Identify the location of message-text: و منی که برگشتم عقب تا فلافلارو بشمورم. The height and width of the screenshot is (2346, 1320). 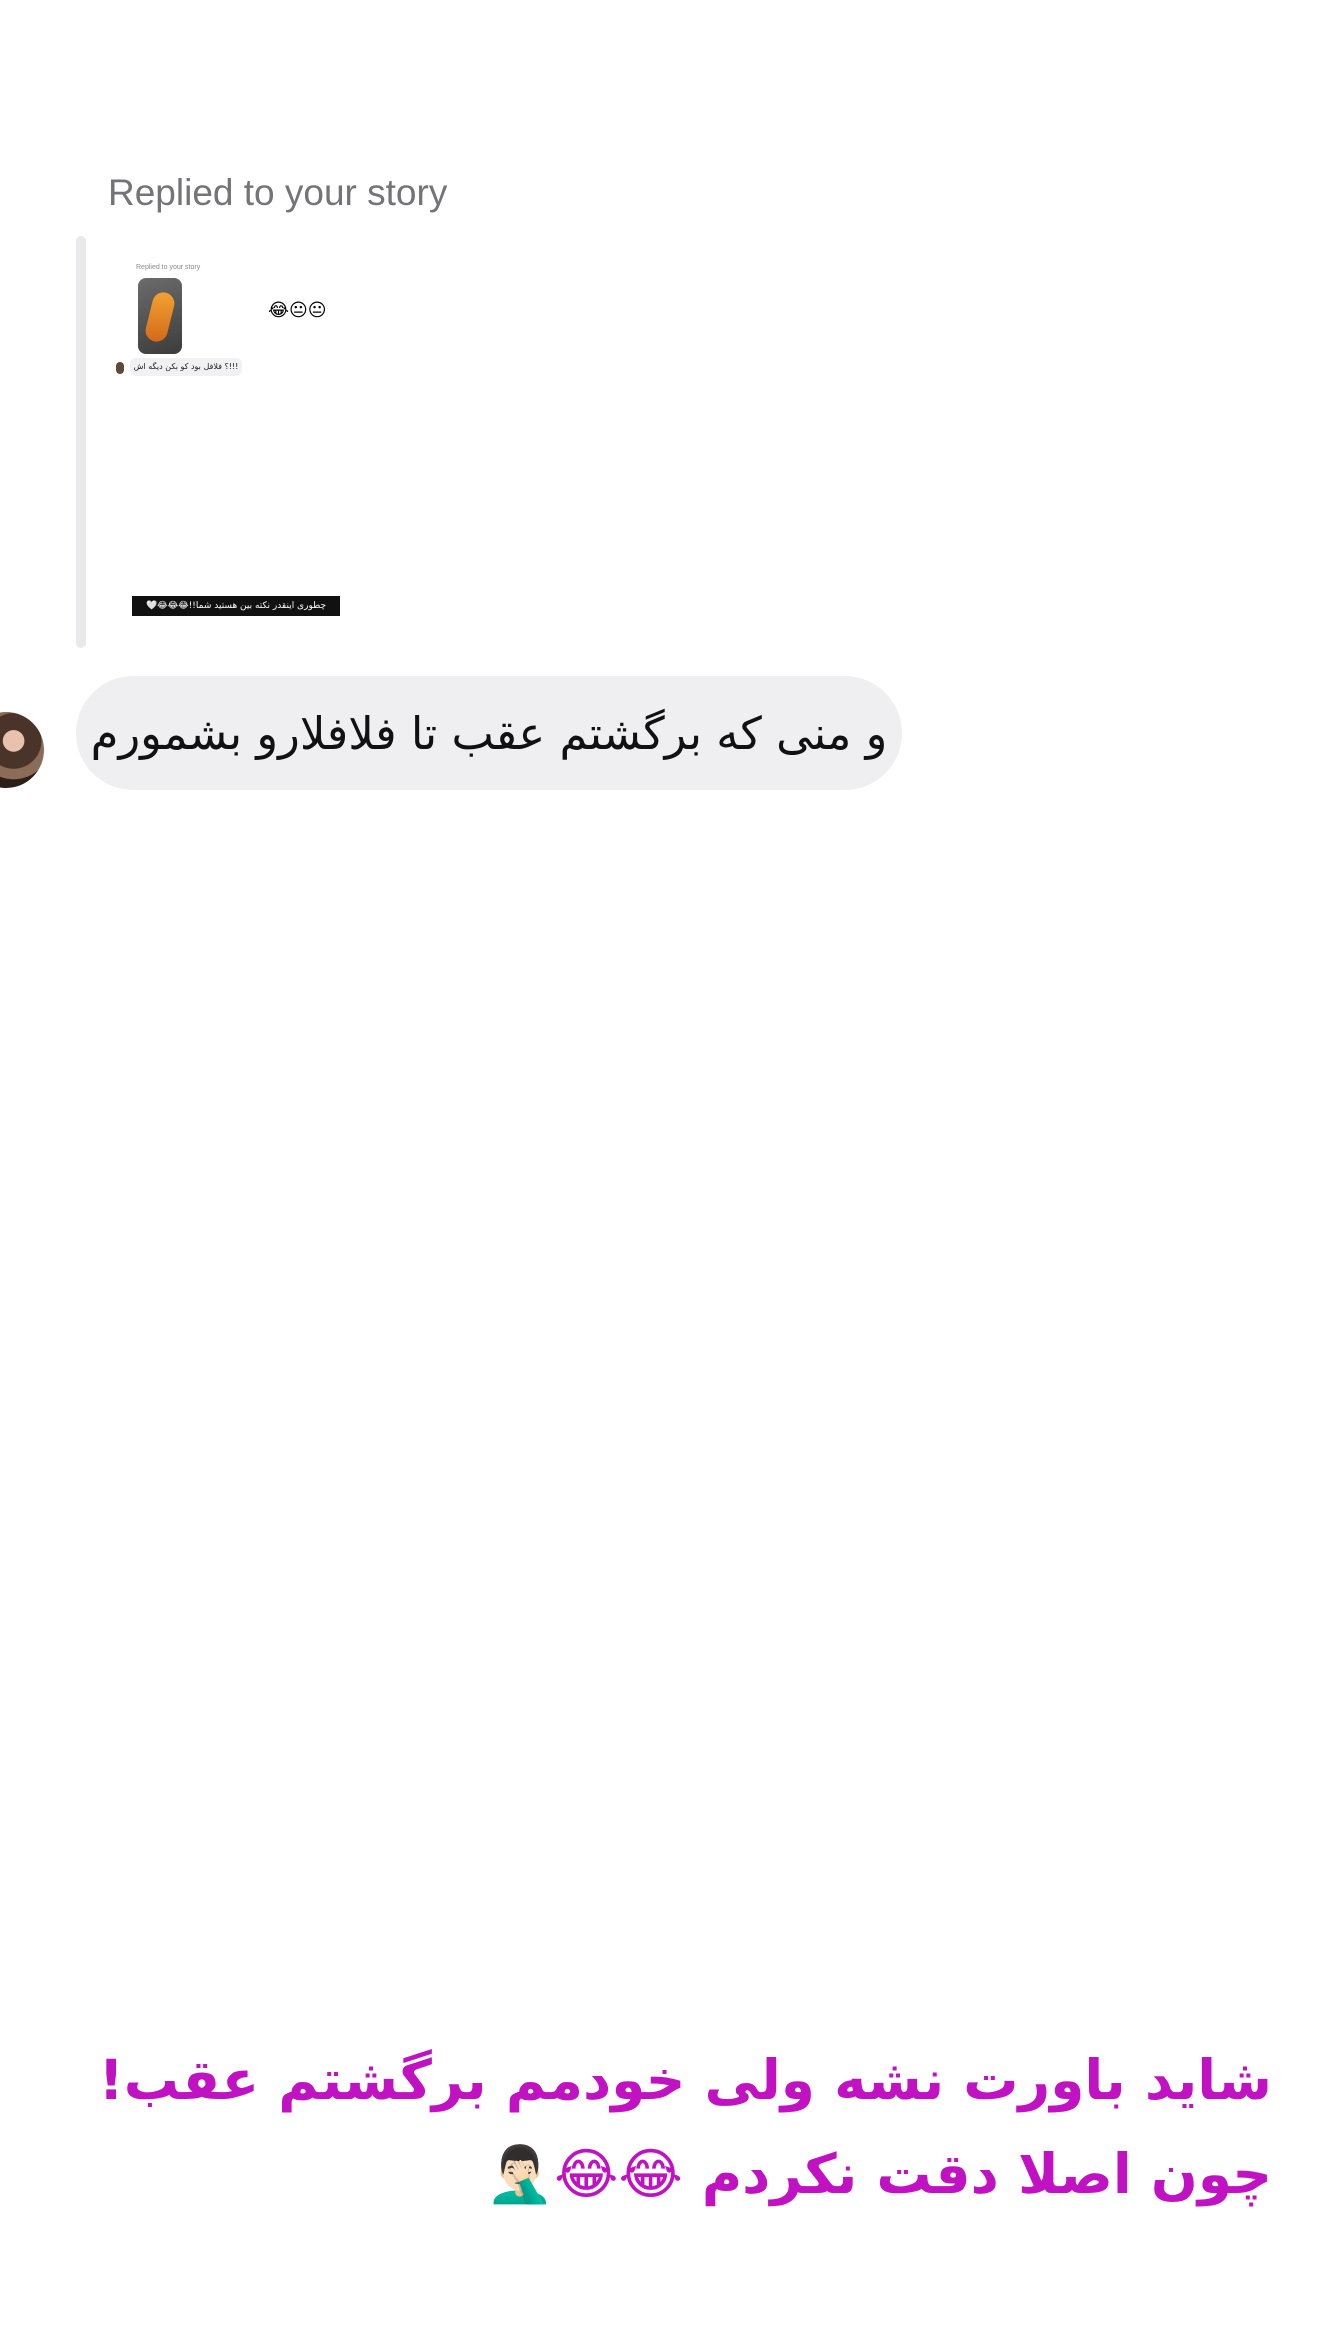
(489, 733).